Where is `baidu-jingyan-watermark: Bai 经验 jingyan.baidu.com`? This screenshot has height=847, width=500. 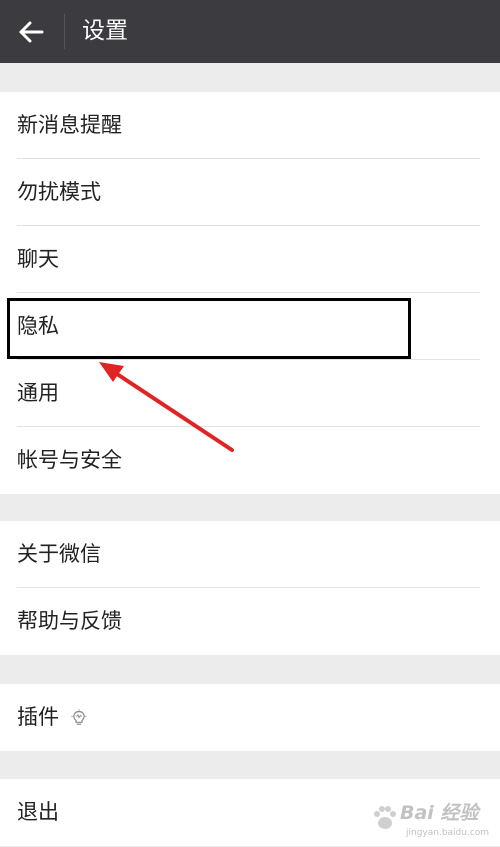
baidu-jingyan-watermark: Bai 经验 jingyan.baidu.com is located at coordinates (430, 821).